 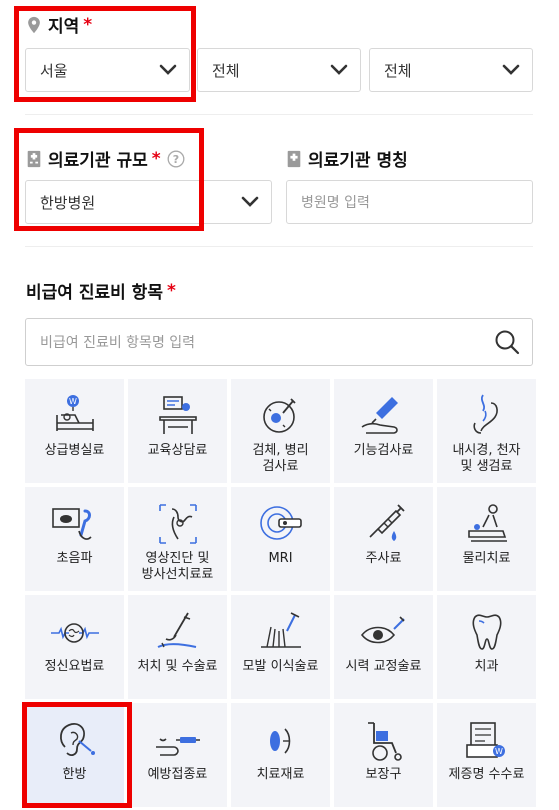 What do you see at coordinates (383, 774) in the screenshot?
I see `category-label: 보장구` at bounding box center [383, 774].